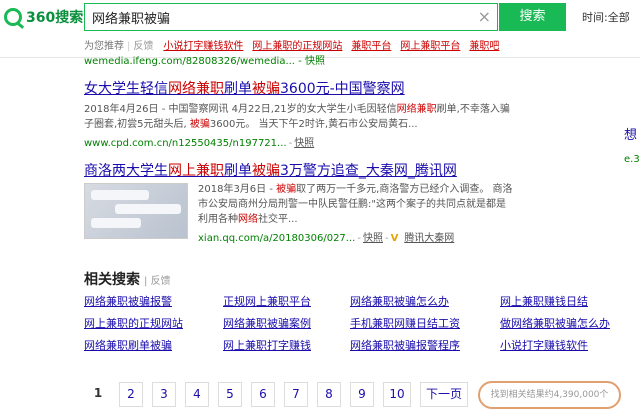 The image size is (640, 414). Describe the element at coordinates (275, 17) in the screenshot. I see `search-input` at that location.